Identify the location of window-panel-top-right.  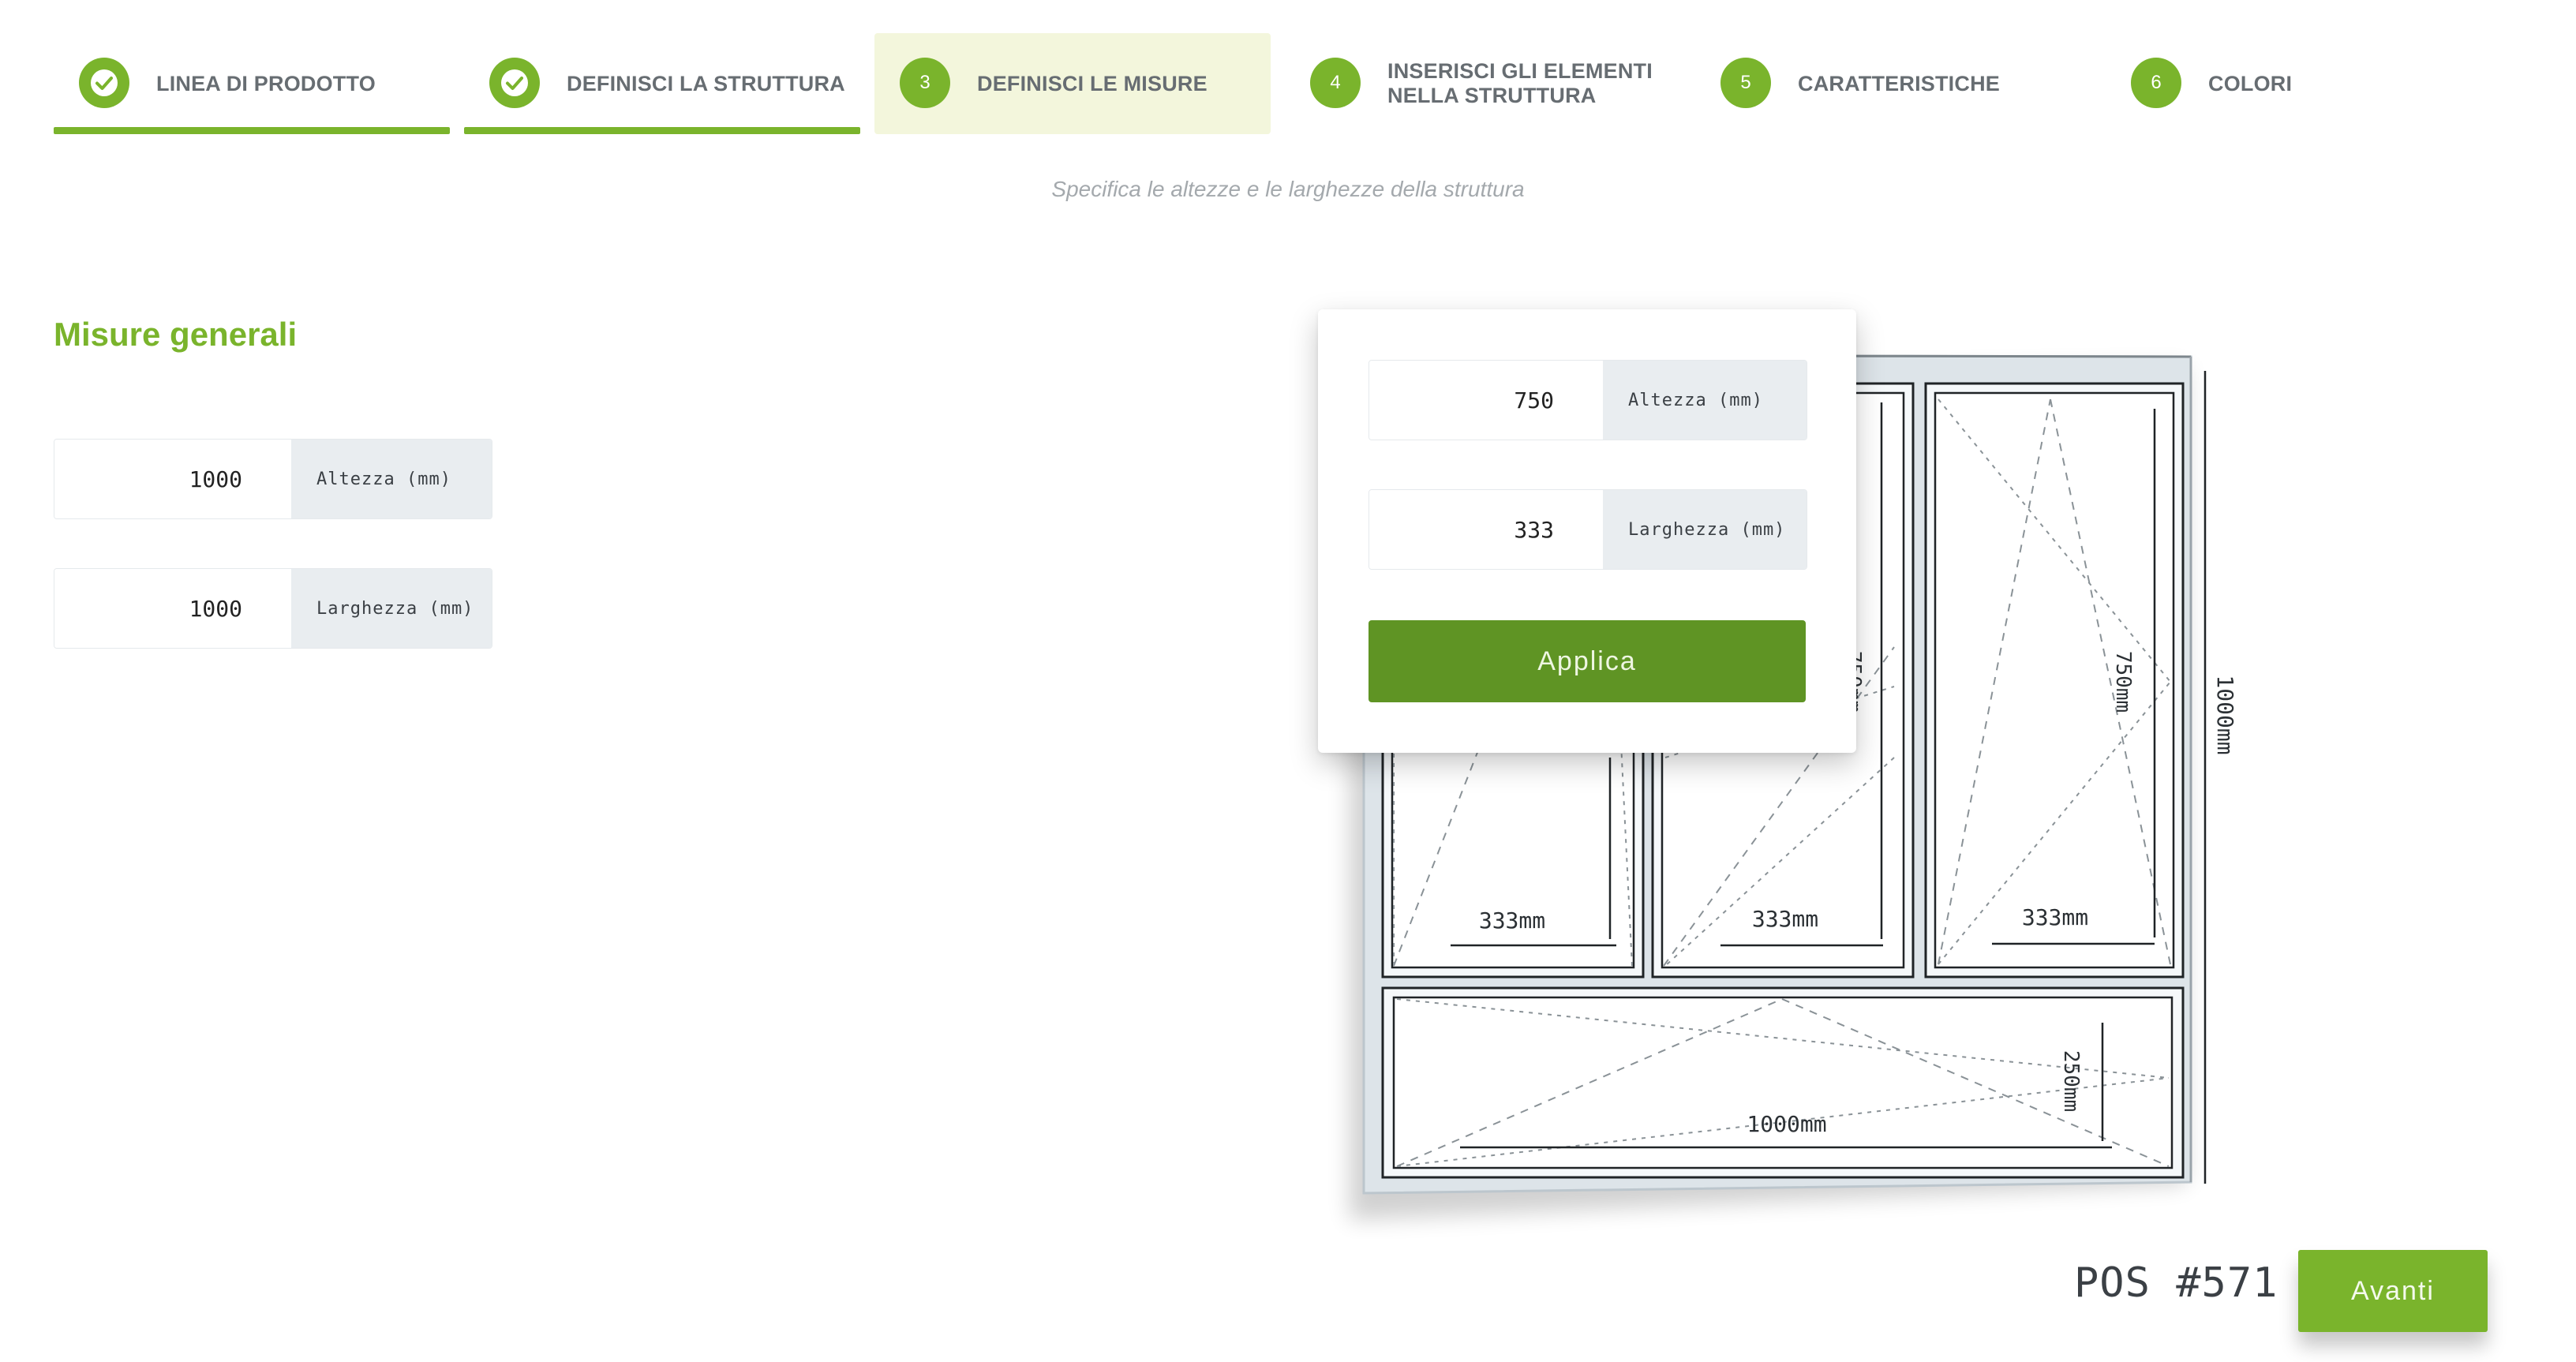
(2054, 680).